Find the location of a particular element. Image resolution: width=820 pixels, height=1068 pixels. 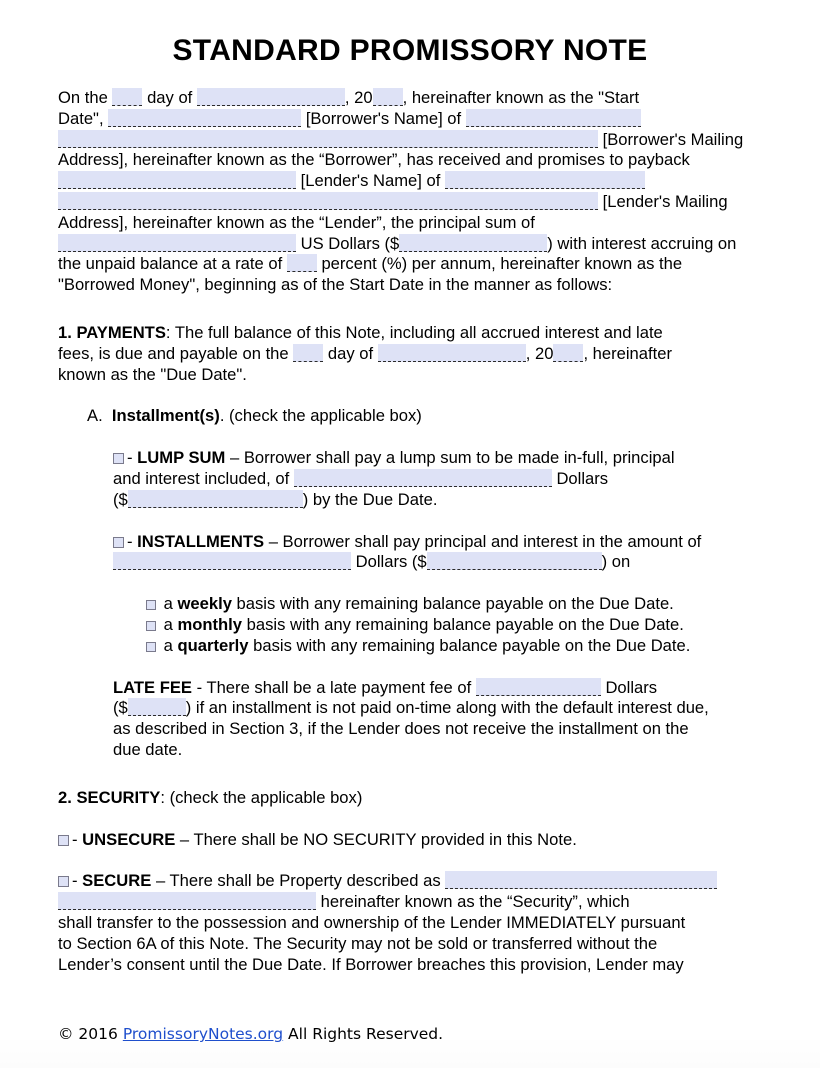

payments-day-of-label: day of is located at coordinates (350, 353).